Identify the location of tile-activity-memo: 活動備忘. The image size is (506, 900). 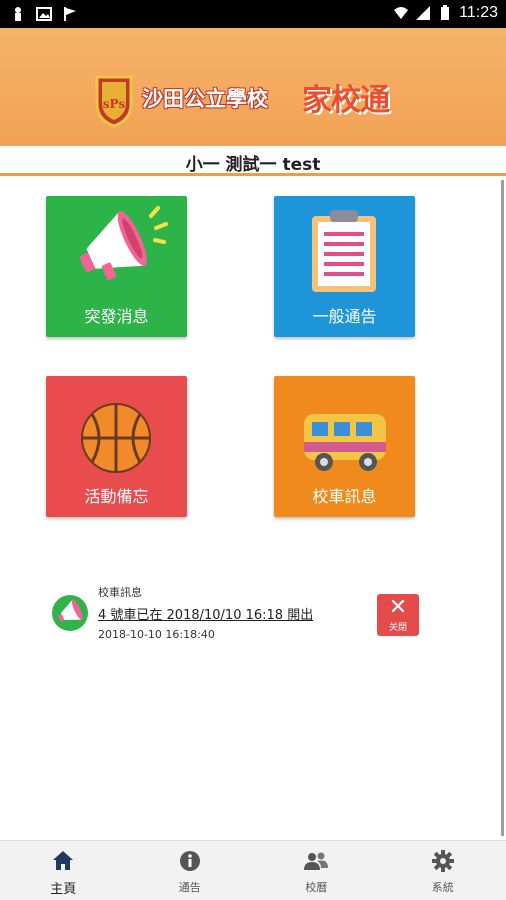
(116, 446).